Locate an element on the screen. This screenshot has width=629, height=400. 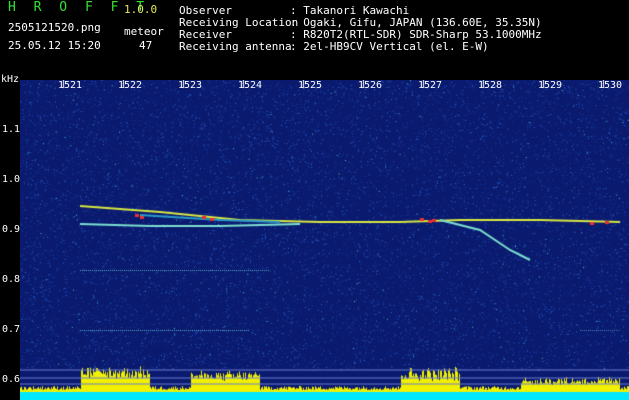
x-tick-label: 1521 is located at coordinates (70, 85).